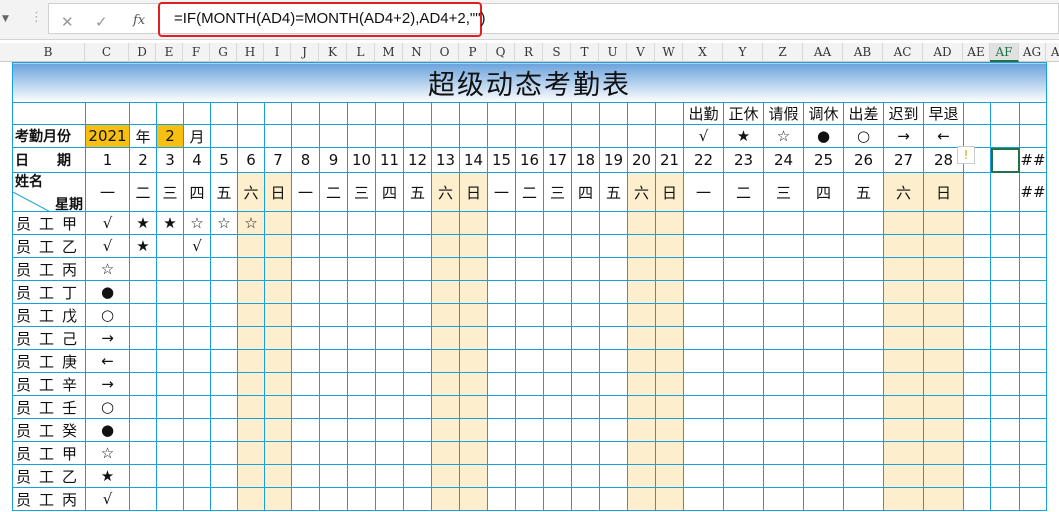 The width and height of the screenshot is (1059, 512). I want to click on weekday: 四, so click(823, 192).